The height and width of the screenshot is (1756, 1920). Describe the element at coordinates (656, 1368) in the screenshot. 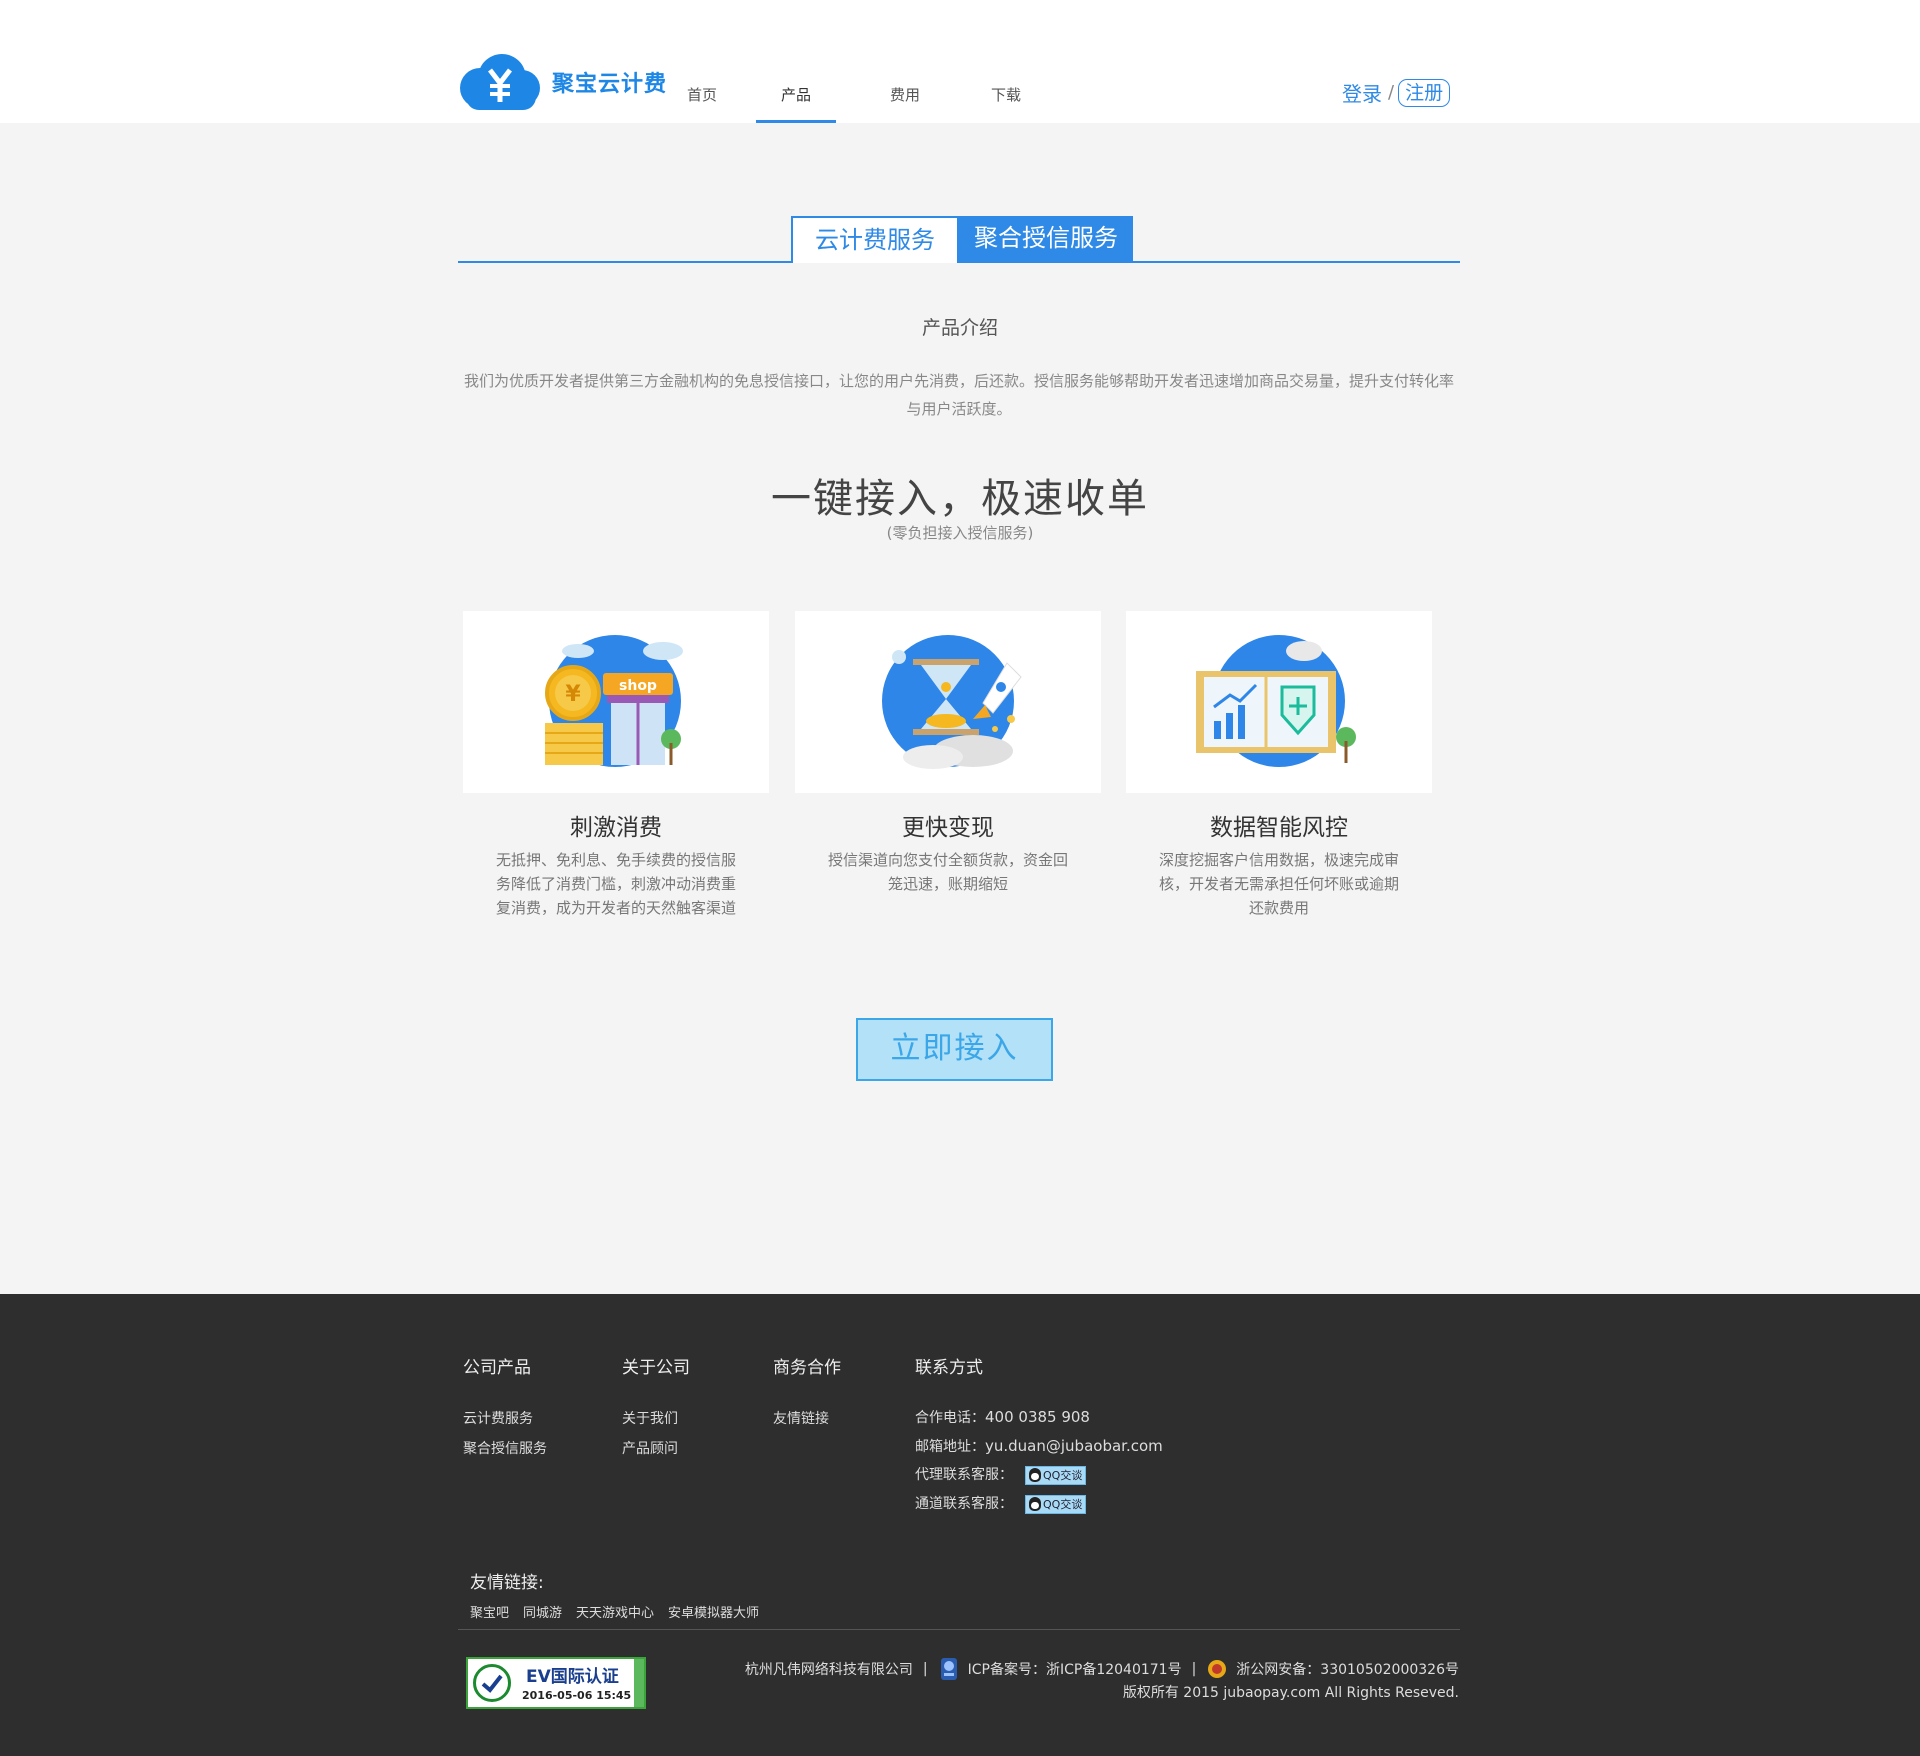

I see `footer-col-about-title: 关于公司` at that location.